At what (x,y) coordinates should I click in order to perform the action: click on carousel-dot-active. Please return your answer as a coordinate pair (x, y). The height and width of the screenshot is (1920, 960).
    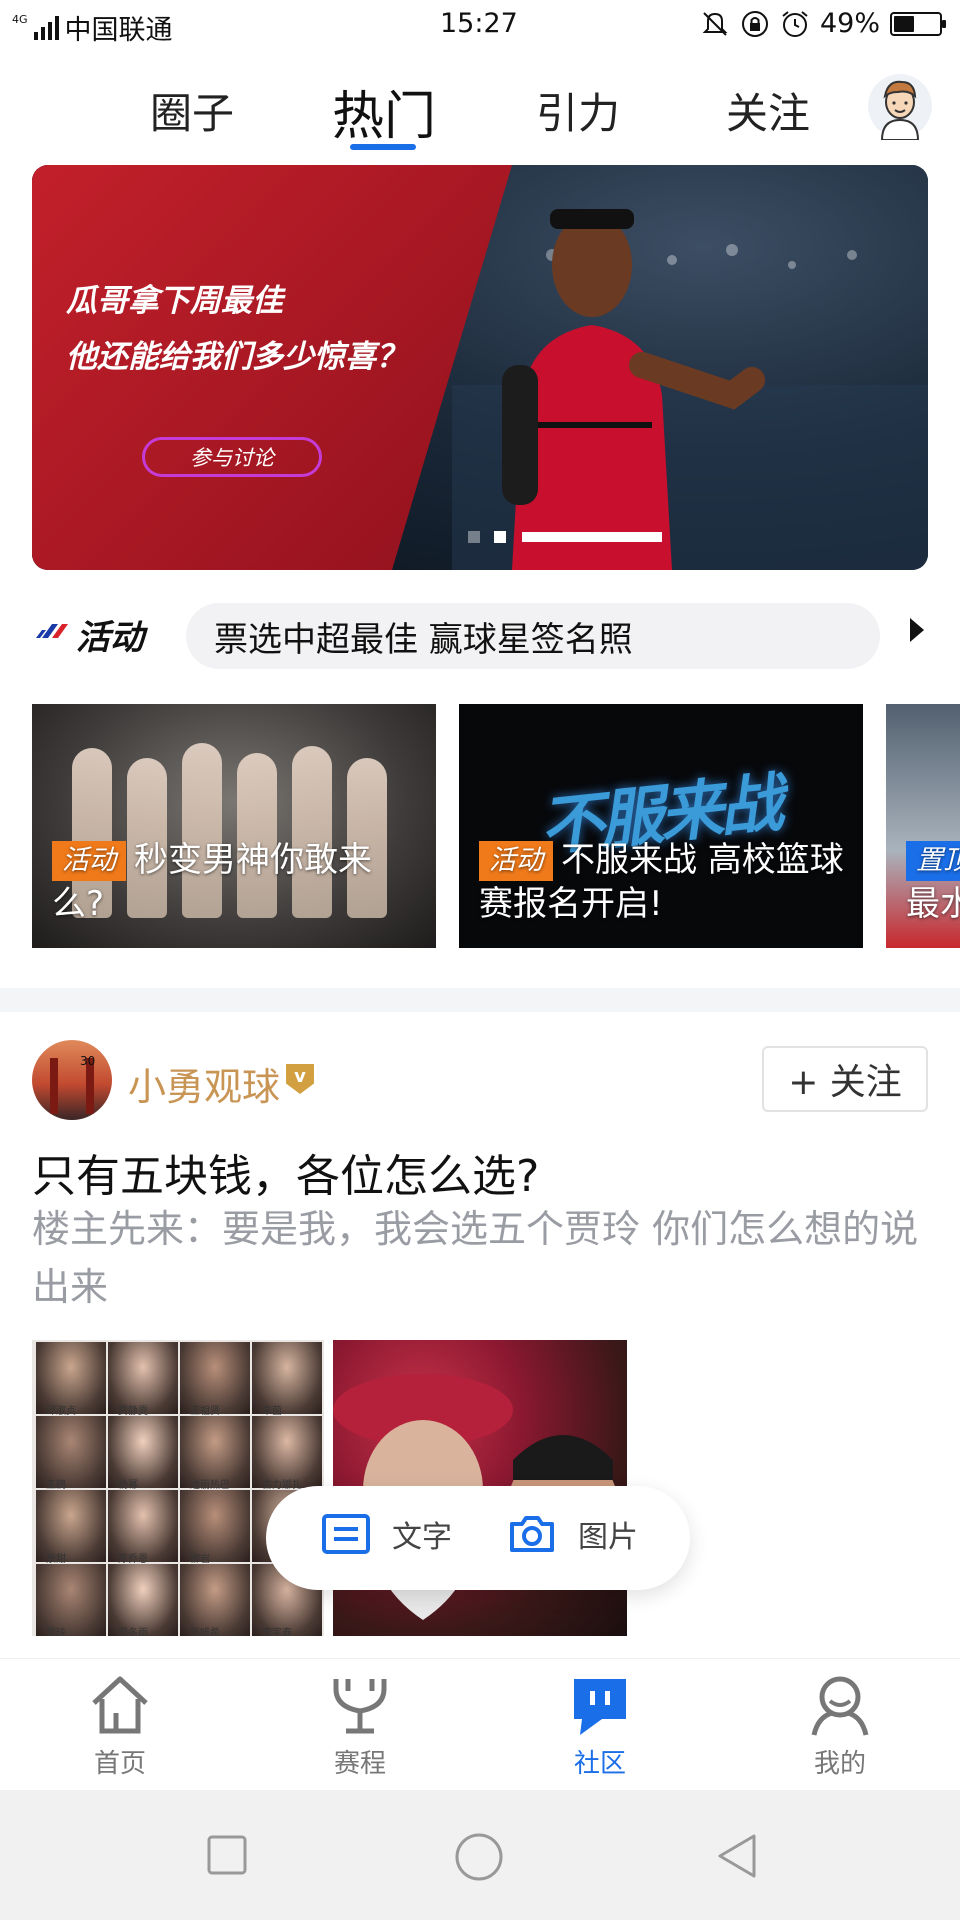
    Looking at the image, I should click on (500, 537).